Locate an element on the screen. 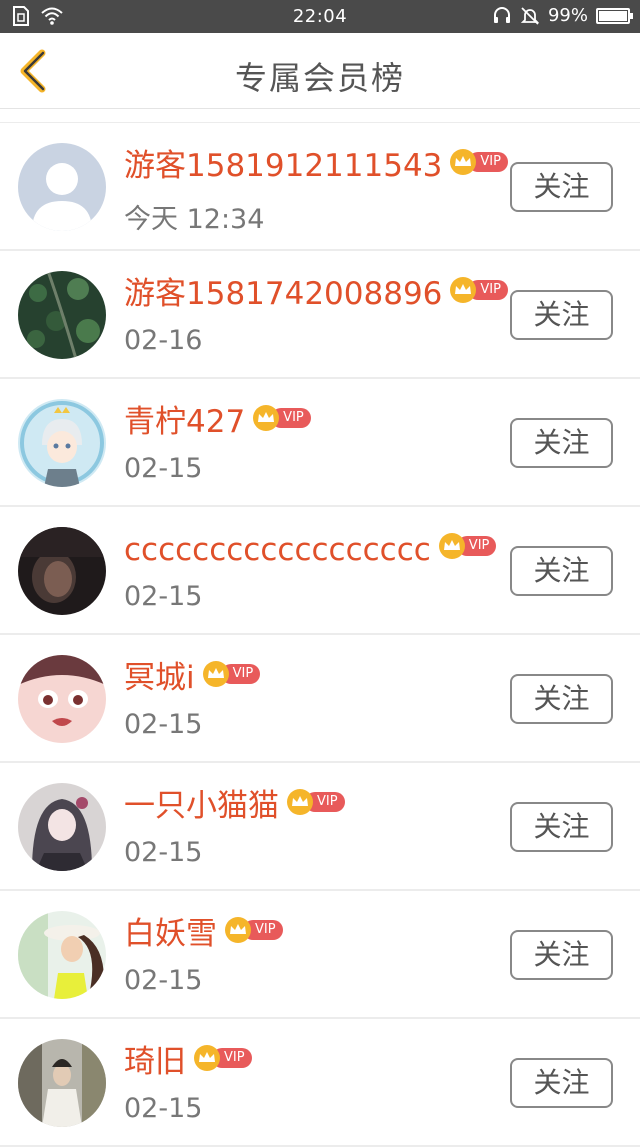 This screenshot has width=640, height=1147. street-photo-avatar is located at coordinates (62, 1083).